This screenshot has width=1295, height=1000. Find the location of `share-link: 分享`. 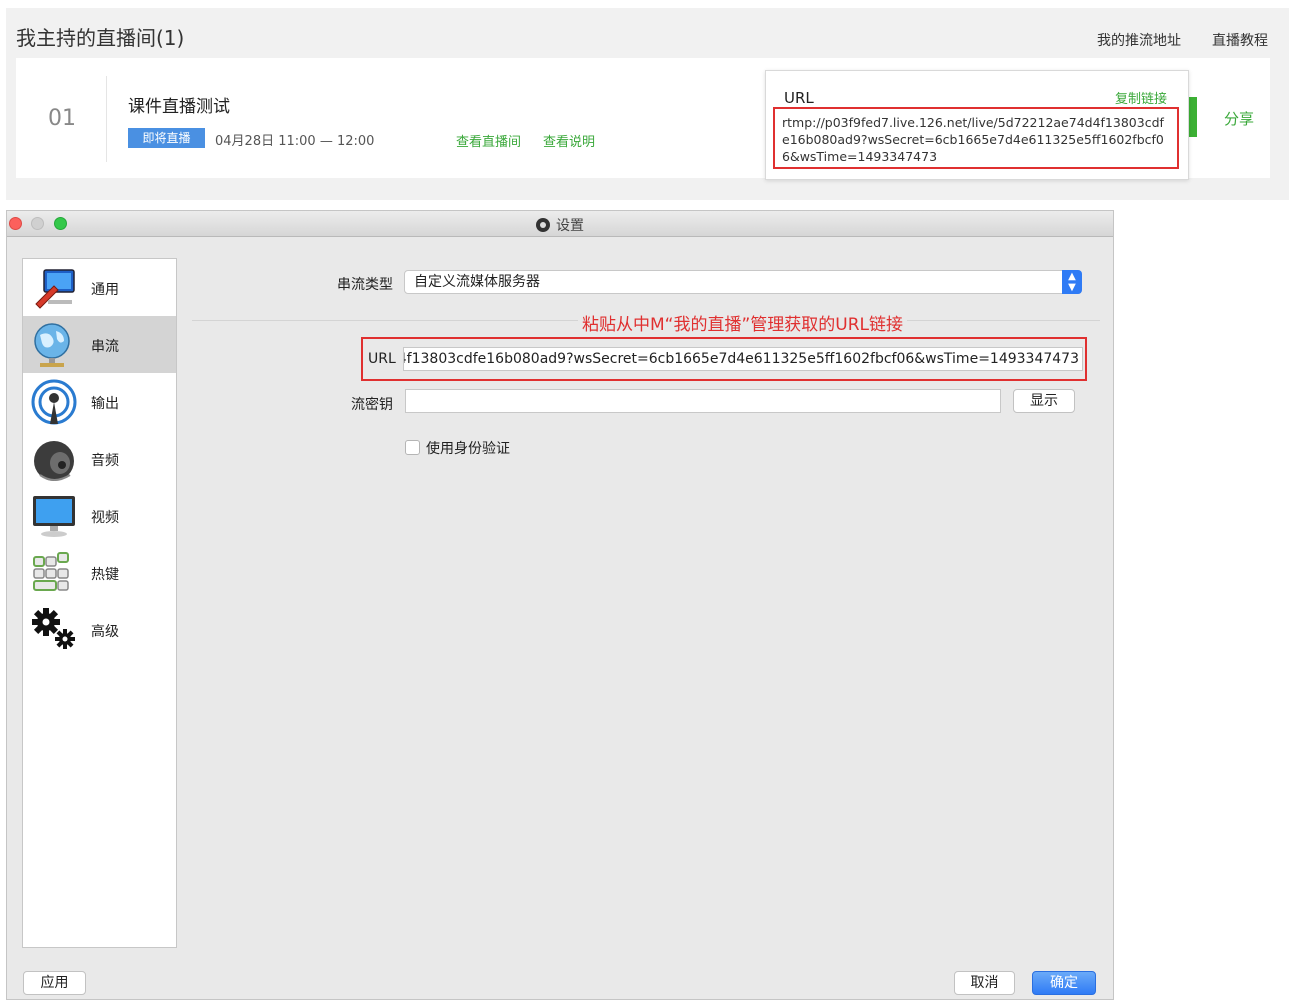

share-link: 分享 is located at coordinates (1239, 118).